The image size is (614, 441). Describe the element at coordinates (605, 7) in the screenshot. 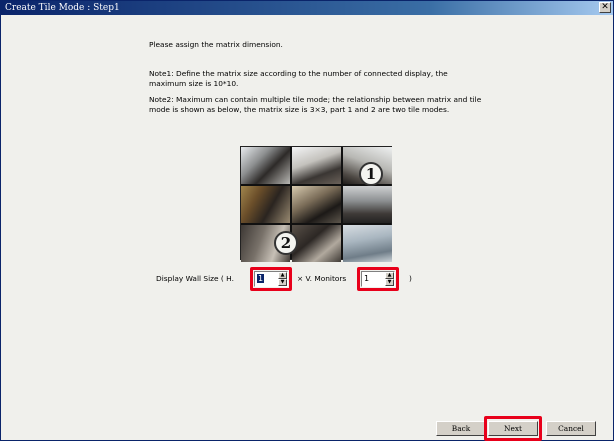

I see `close-icon: ✕` at that location.